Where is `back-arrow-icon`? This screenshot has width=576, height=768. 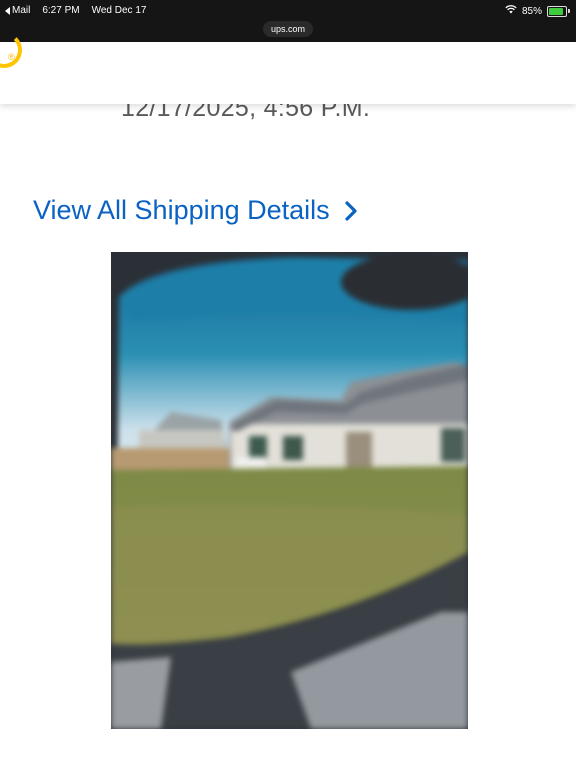
back-arrow-icon is located at coordinates (7, 10).